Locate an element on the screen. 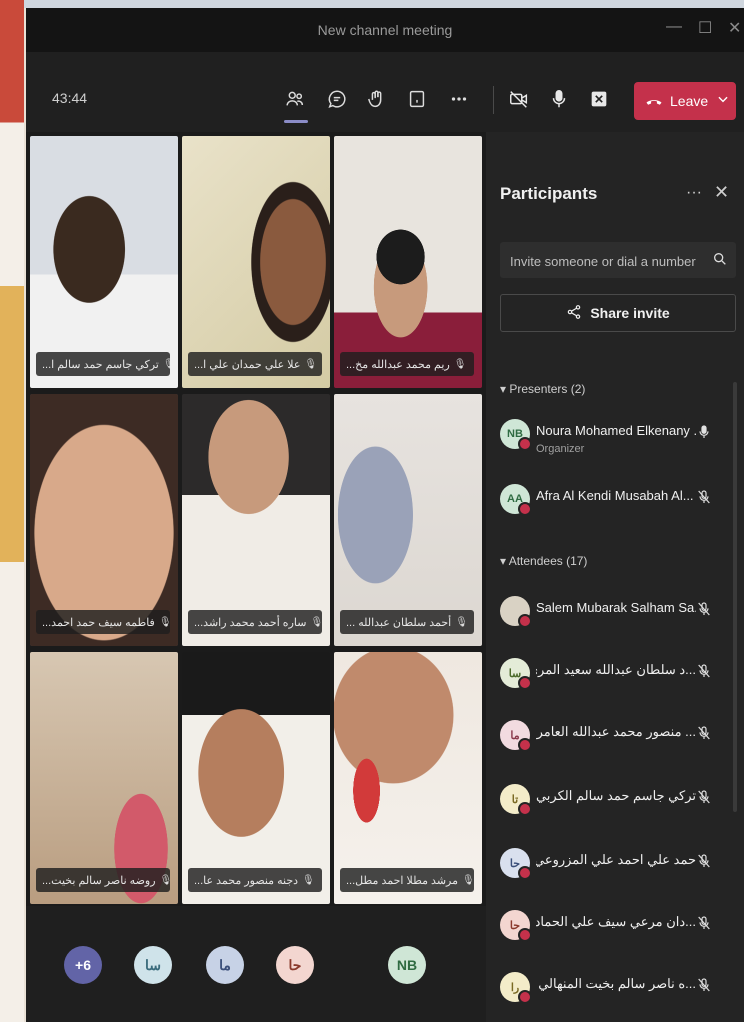  meeting-timer: 43:44 is located at coordinates (70, 98).